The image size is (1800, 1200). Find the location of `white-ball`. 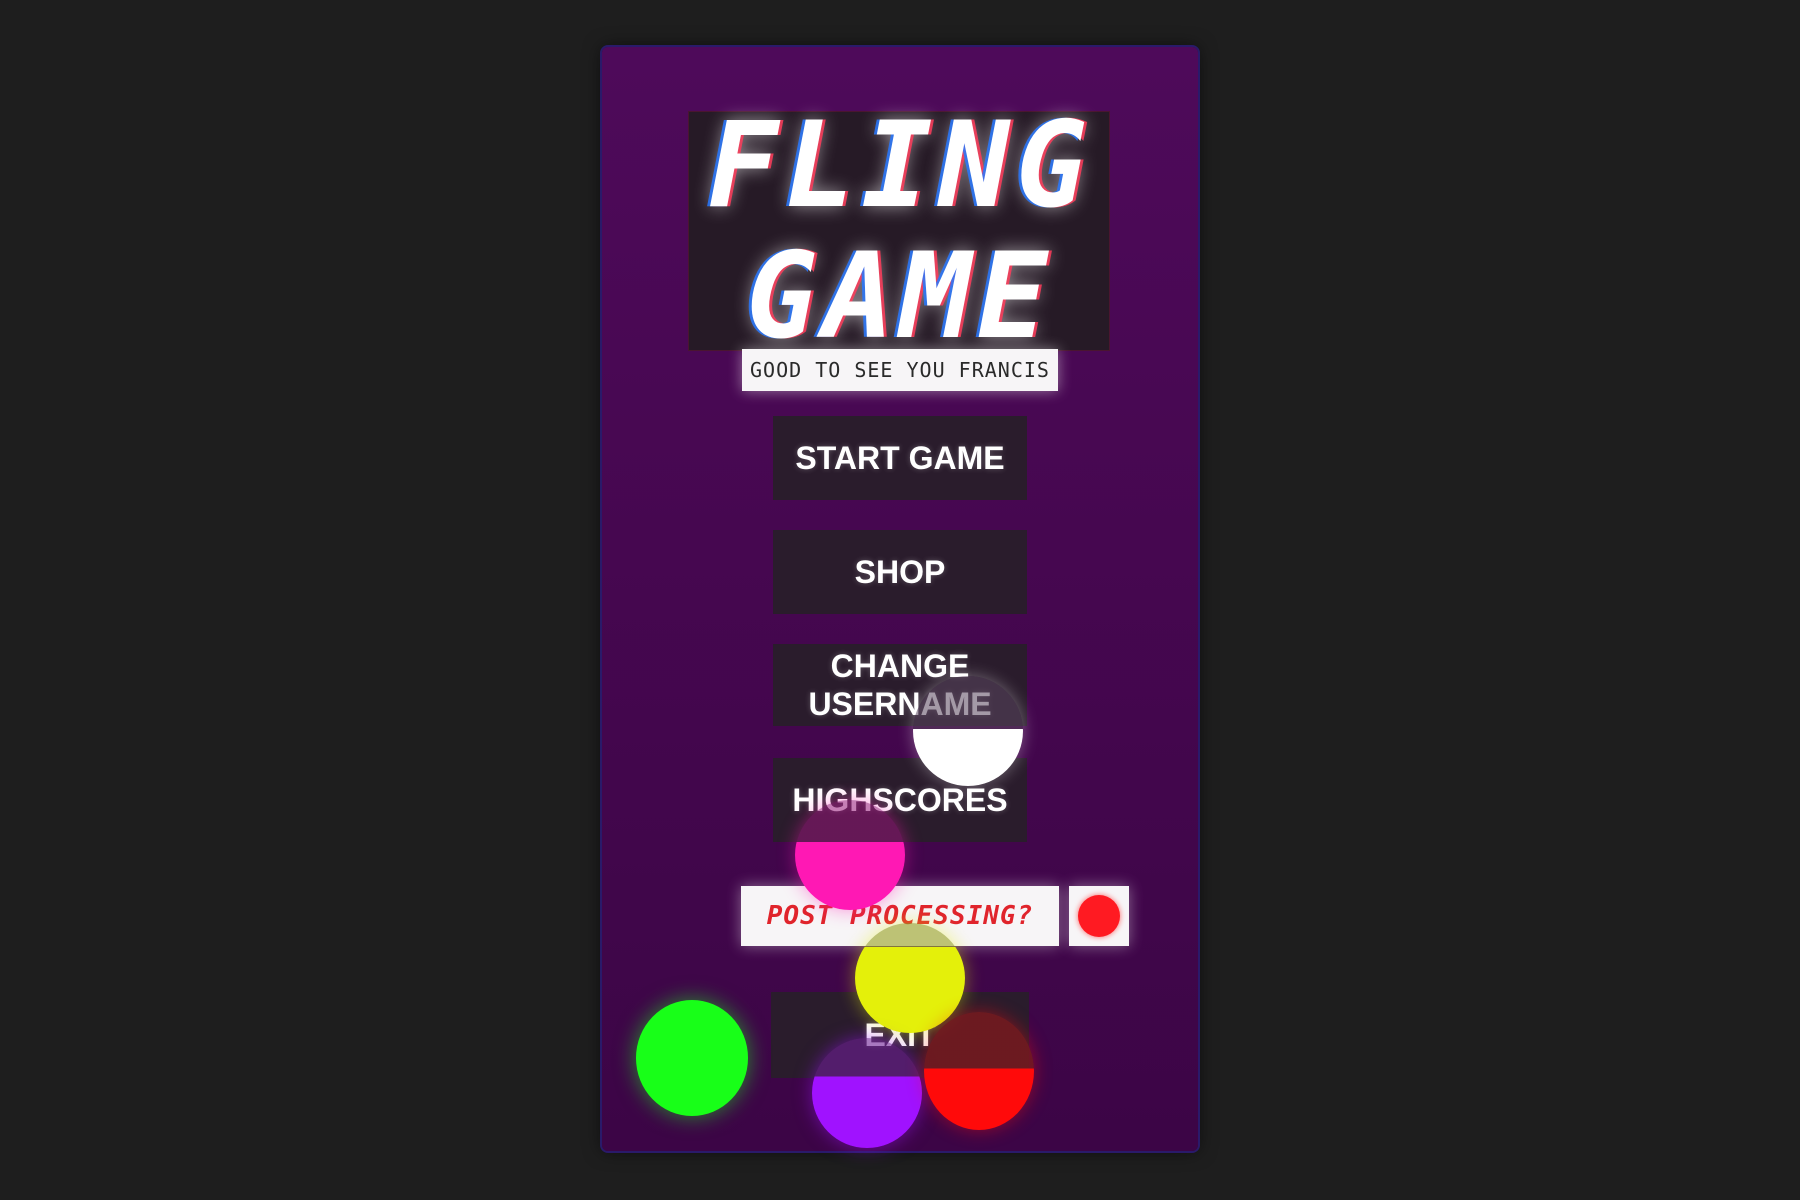

white-ball is located at coordinates (968, 731).